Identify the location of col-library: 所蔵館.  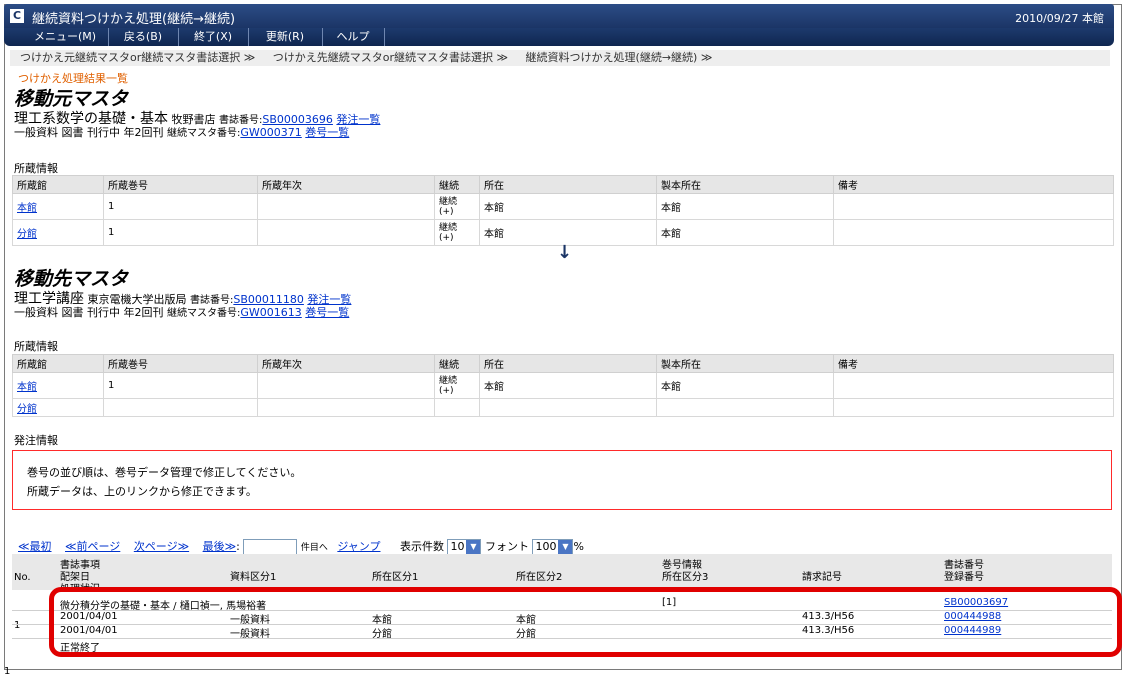
(58, 363).